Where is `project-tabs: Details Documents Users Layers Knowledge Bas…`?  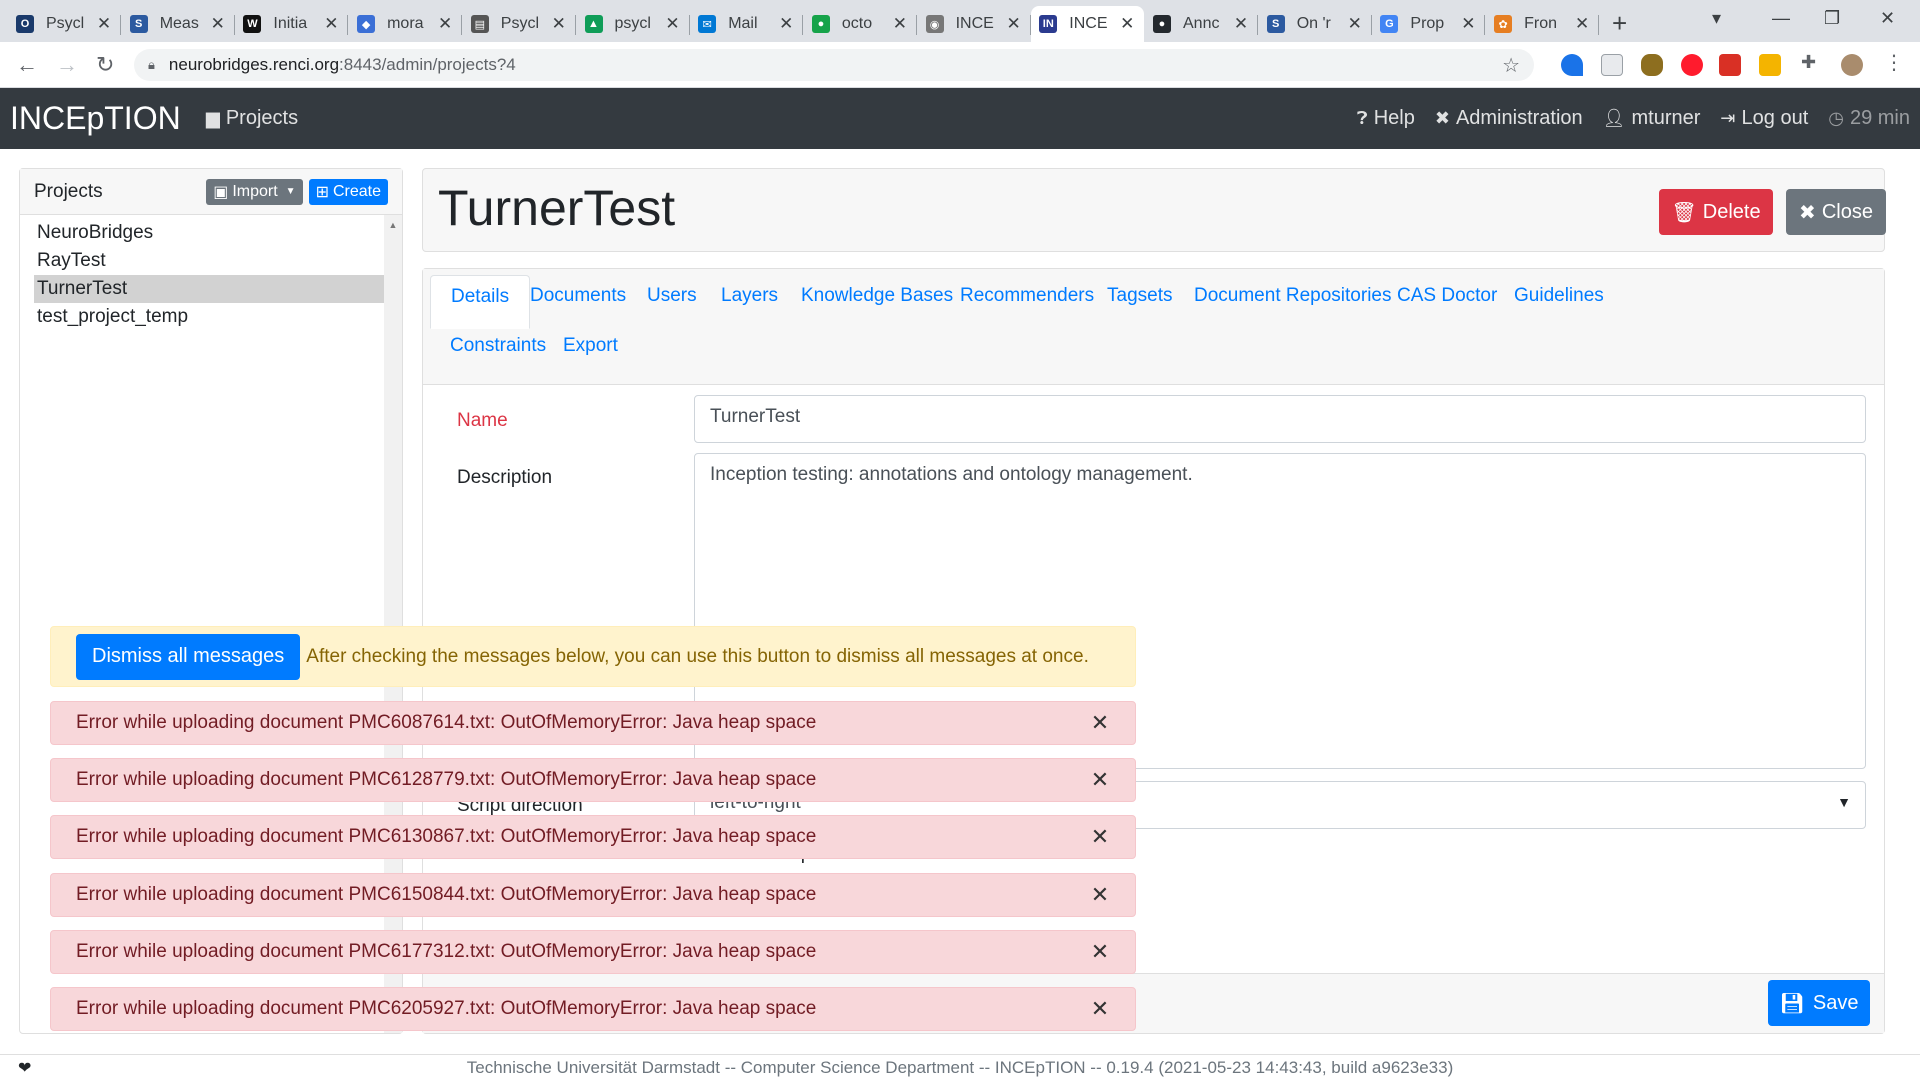
project-tabs: Details Documents Users Layers Knowledge Bas… is located at coordinates (1153, 327).